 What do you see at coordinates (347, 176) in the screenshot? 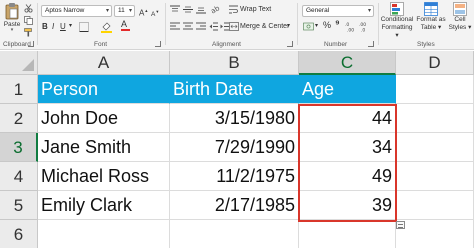
I see `cell-c4: 49` at bounding box center [347, 176].